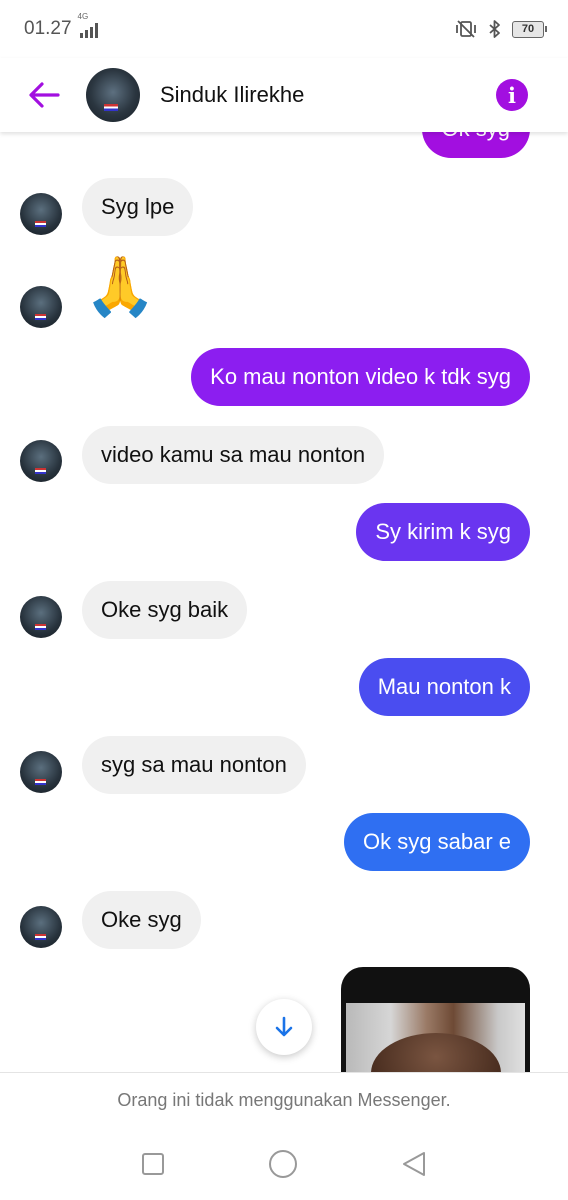 This screenshot has width=568, height=1200. What do you see at coordinates (435, 1037) in the screenshot?
I see `video-preview-image` at bounding box center [435, 1037].